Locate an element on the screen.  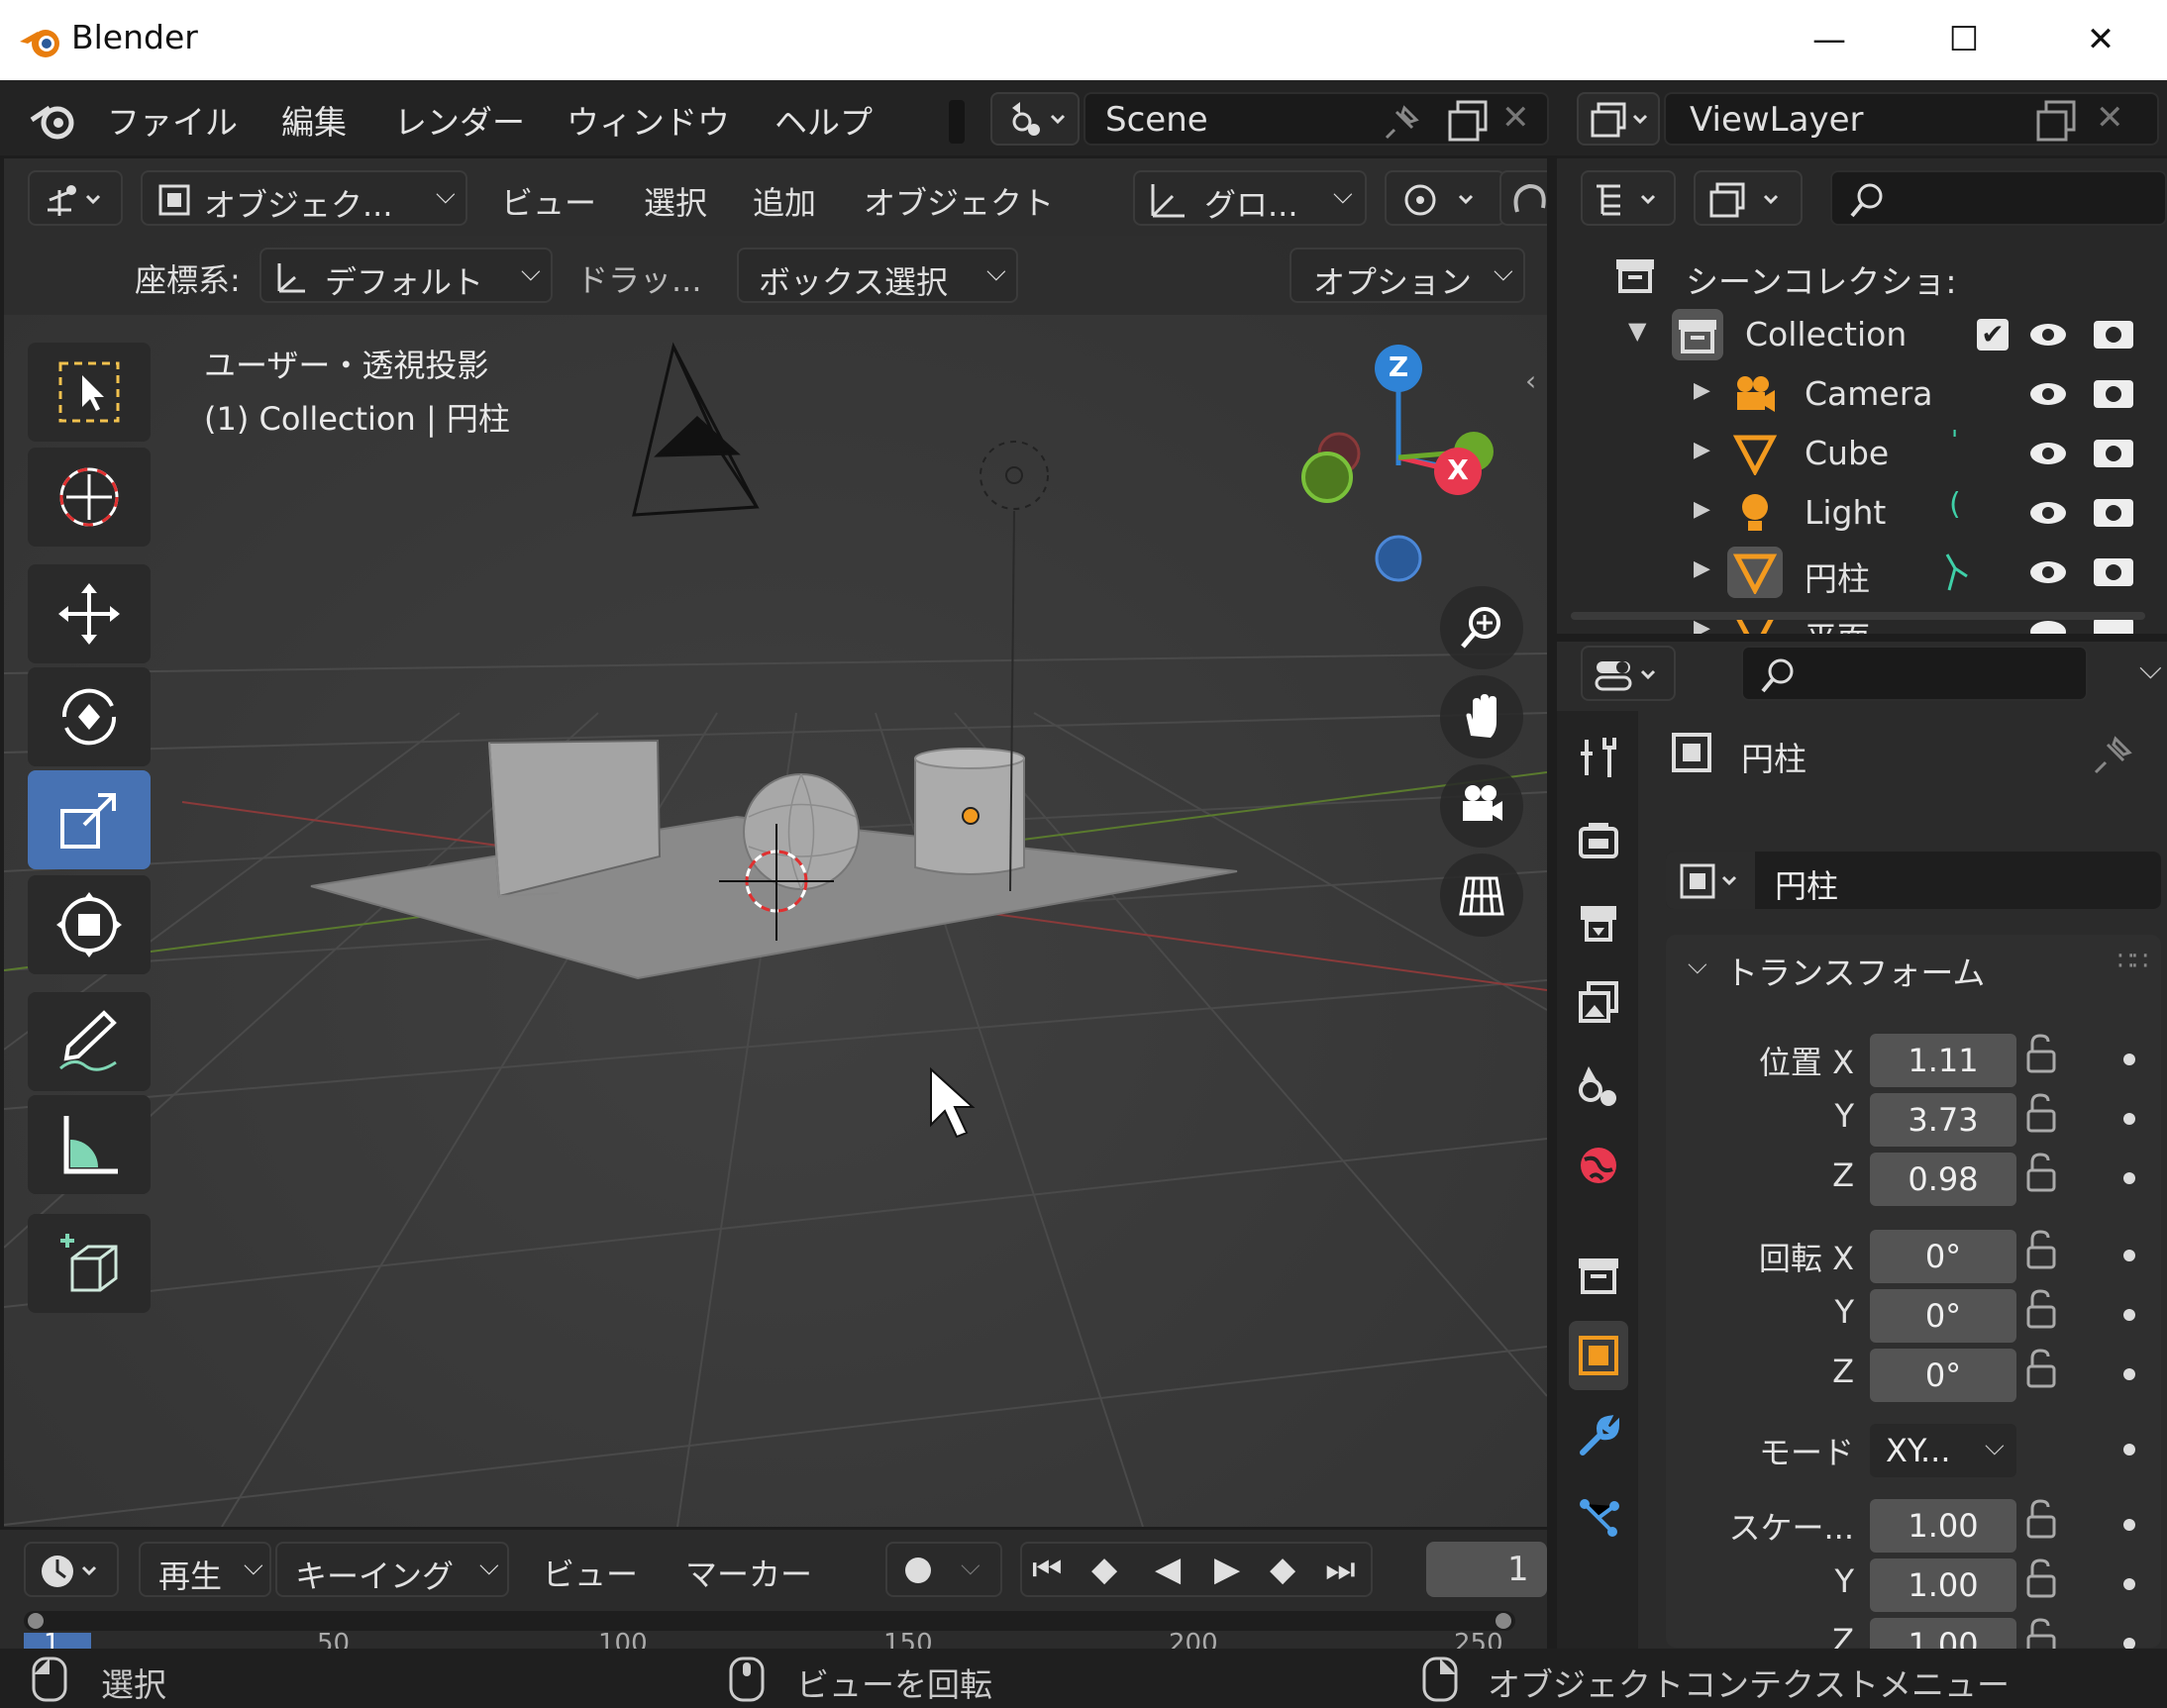
object-browse-button is located at coordinates (1710, 880).